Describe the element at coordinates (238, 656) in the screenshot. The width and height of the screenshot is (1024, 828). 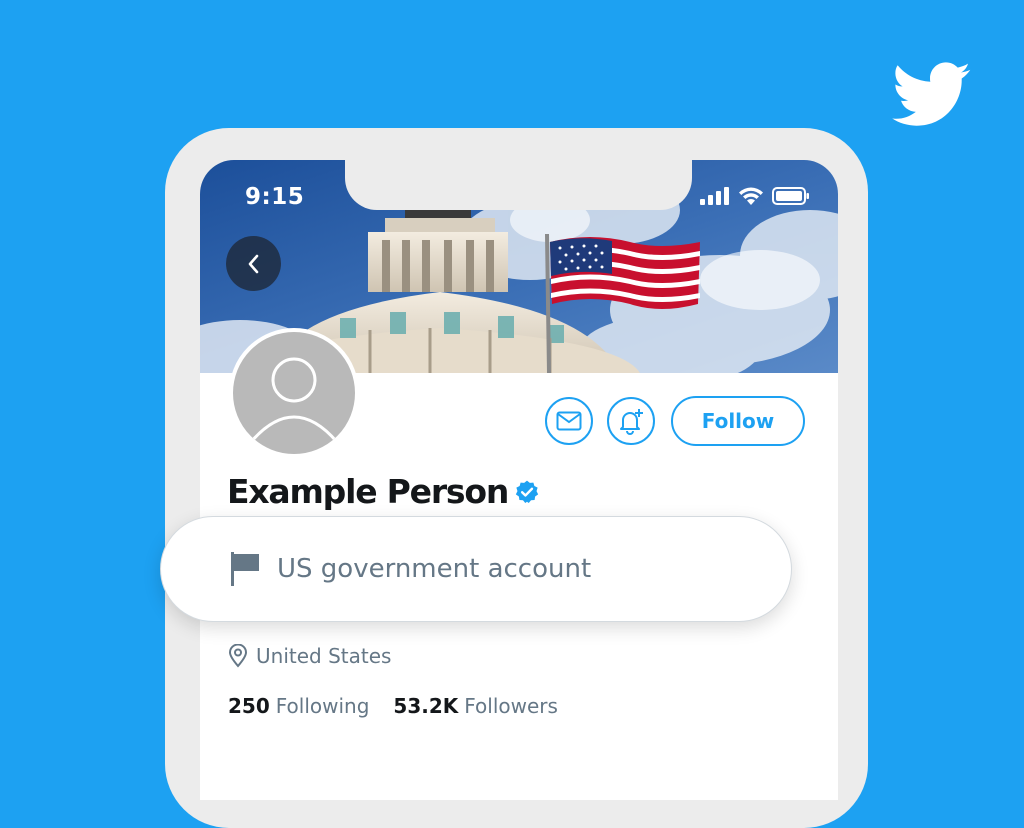
I see `location-pin-icon` at that location.